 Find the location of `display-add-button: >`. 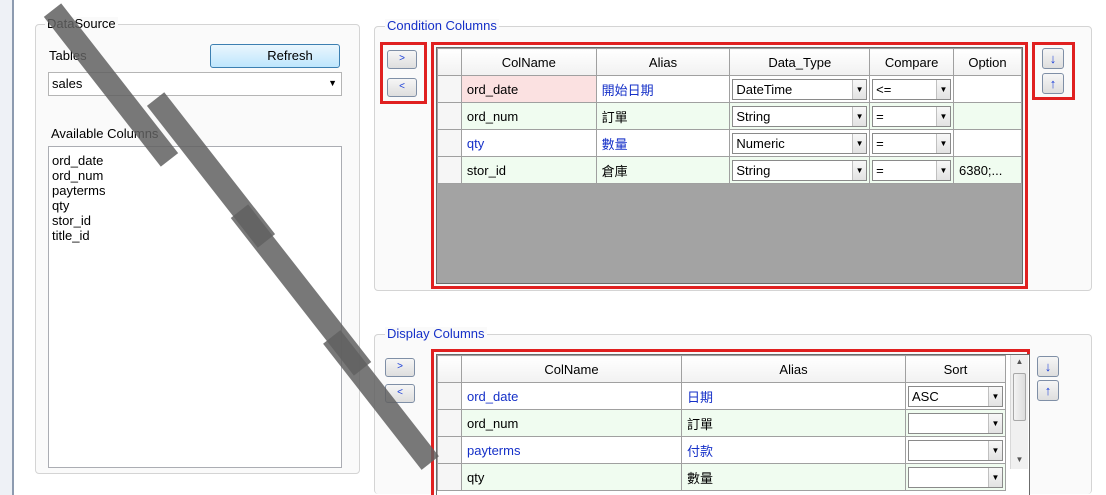

display-add-button: > is located at coordinates (400, 367).